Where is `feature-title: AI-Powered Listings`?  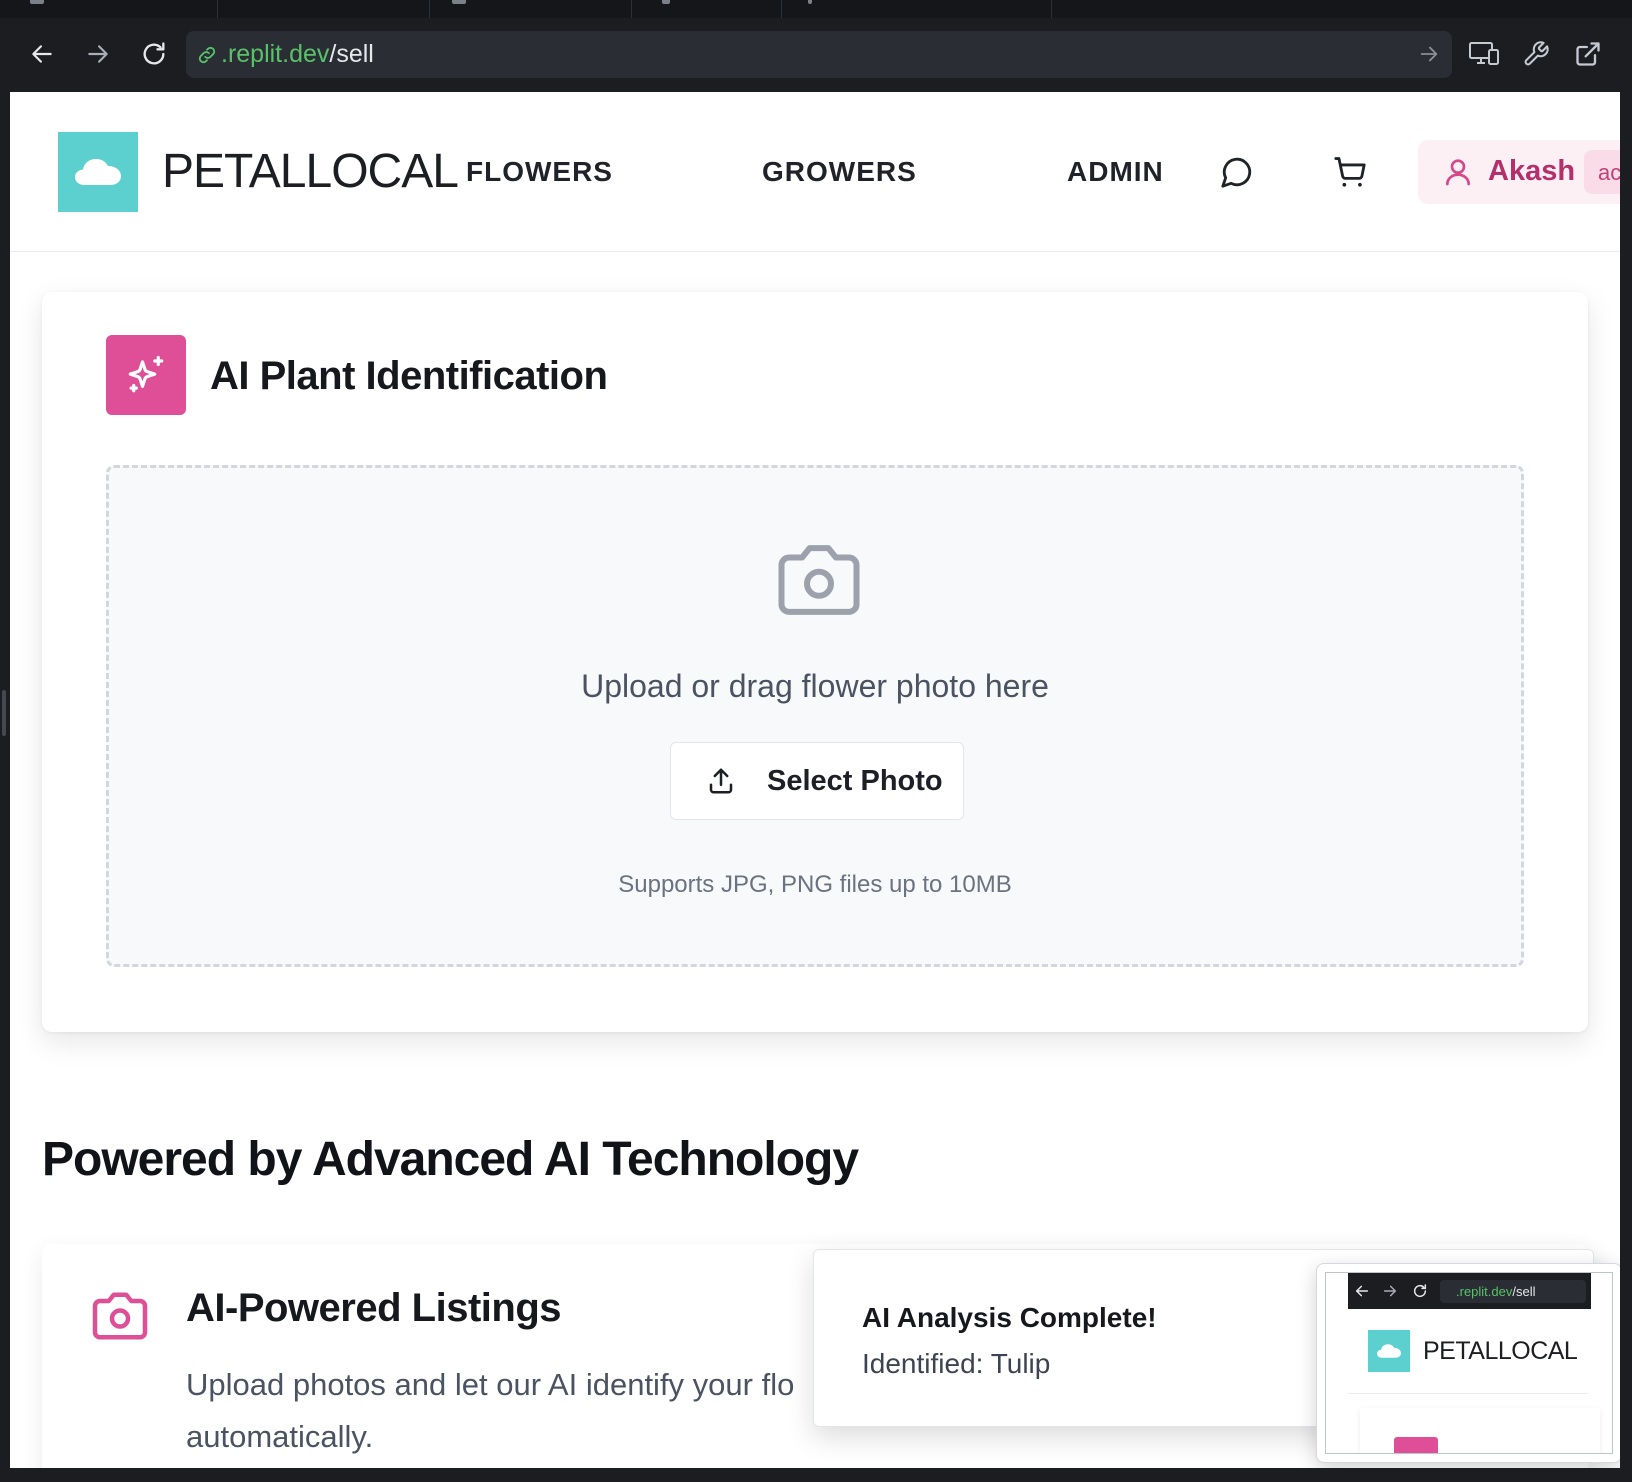 feature-title: AI-Powered Listings is located at coordinates (374, 1308).